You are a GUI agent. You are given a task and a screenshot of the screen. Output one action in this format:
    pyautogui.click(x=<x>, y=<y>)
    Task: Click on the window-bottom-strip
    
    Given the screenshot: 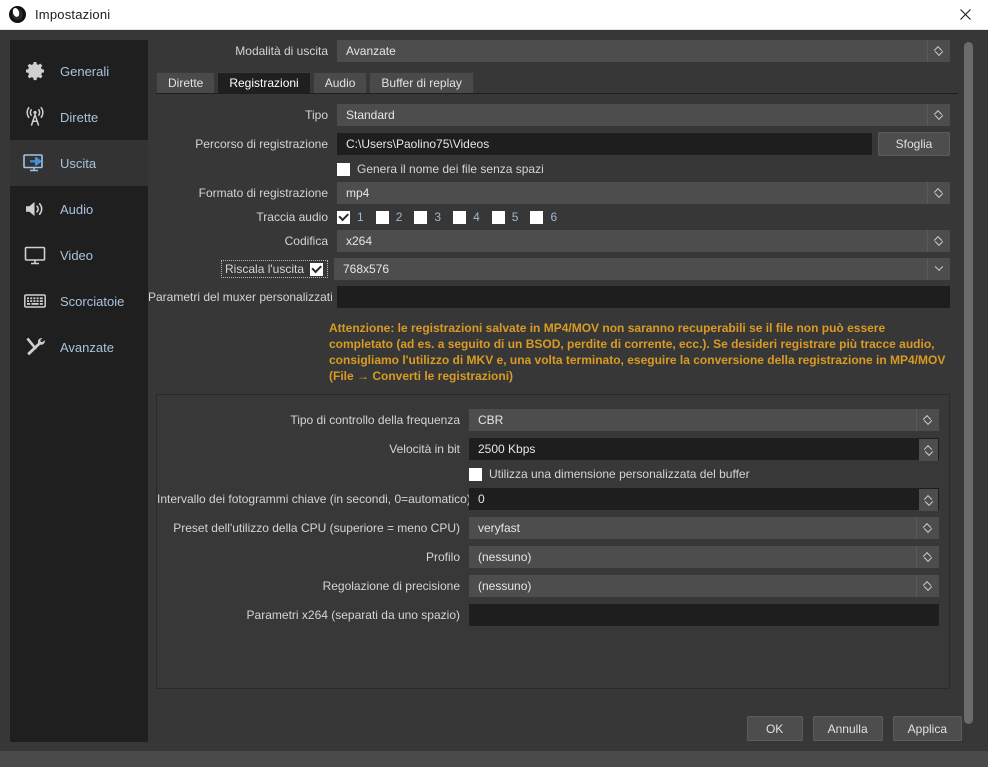 What is the action you would take?
    pyautogui.click(x=494, y=759)
    